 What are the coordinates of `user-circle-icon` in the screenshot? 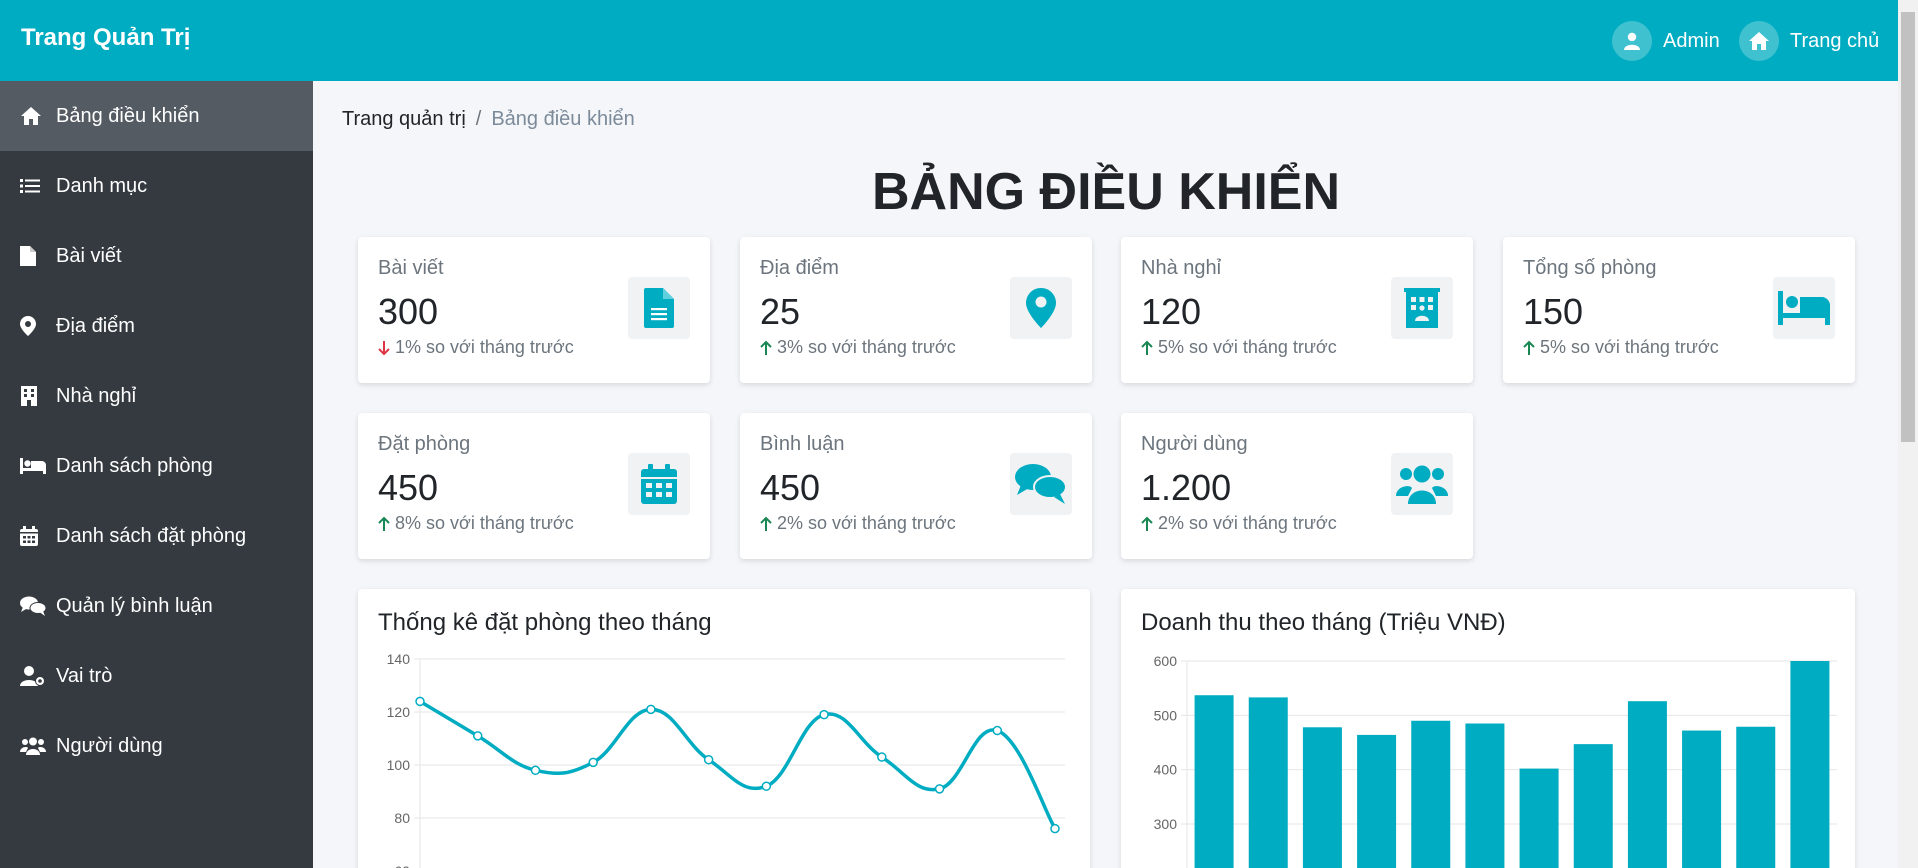 It's located at (1632, 41).